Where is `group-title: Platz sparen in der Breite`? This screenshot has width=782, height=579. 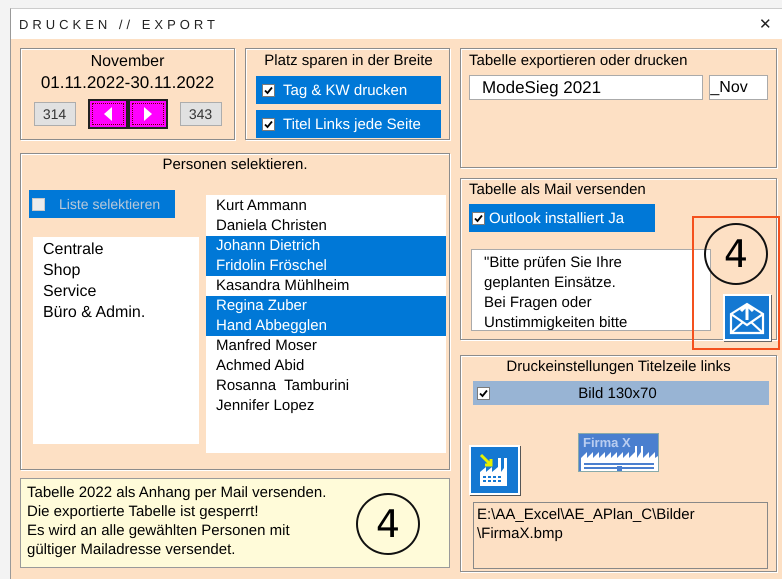 group-title: Platz sparen in der Breite is located at coordinates (348, 61).